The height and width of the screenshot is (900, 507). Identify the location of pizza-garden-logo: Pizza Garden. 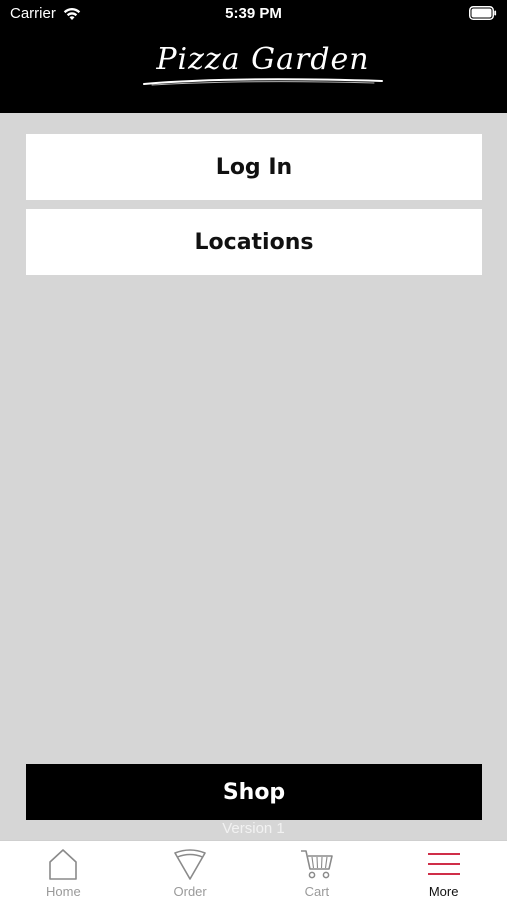
(263, 64).